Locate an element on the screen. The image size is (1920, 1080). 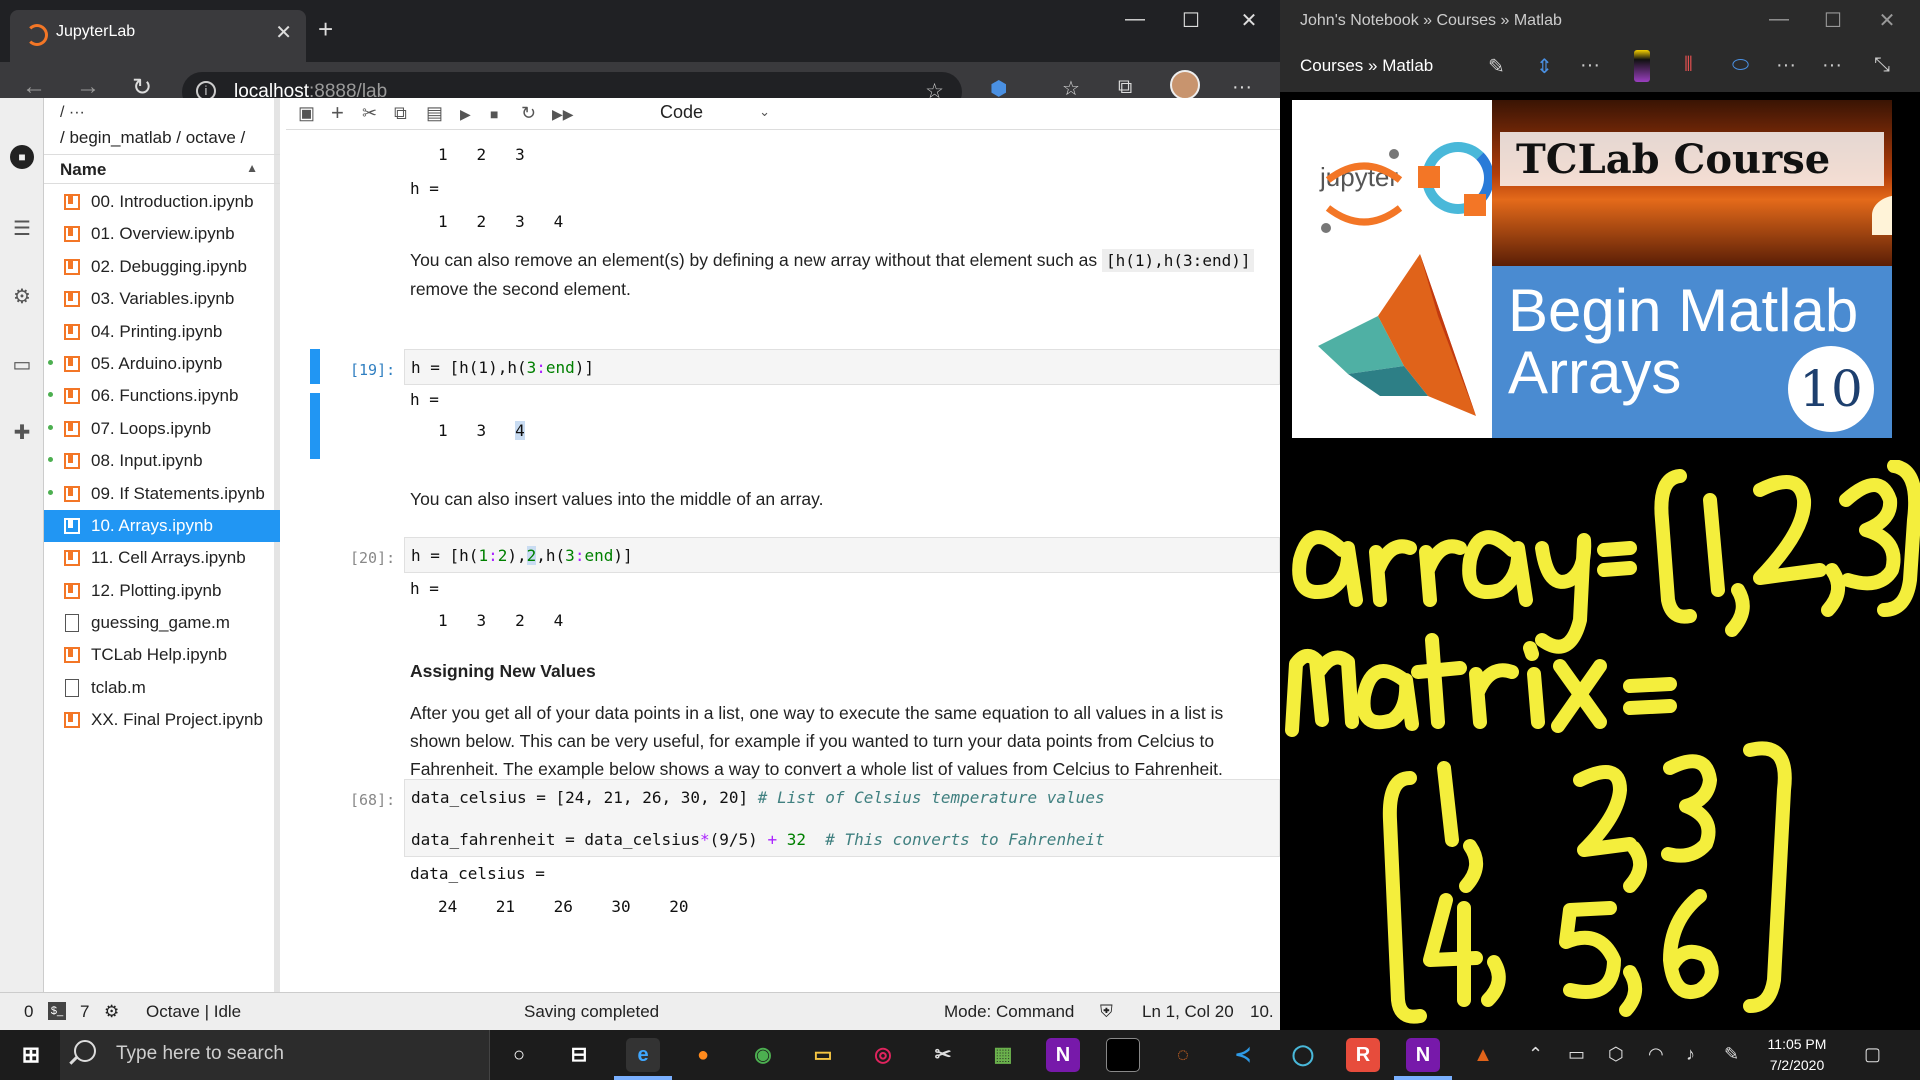
notifications-icon: ▢ is located at coordinates (1872, 1054).